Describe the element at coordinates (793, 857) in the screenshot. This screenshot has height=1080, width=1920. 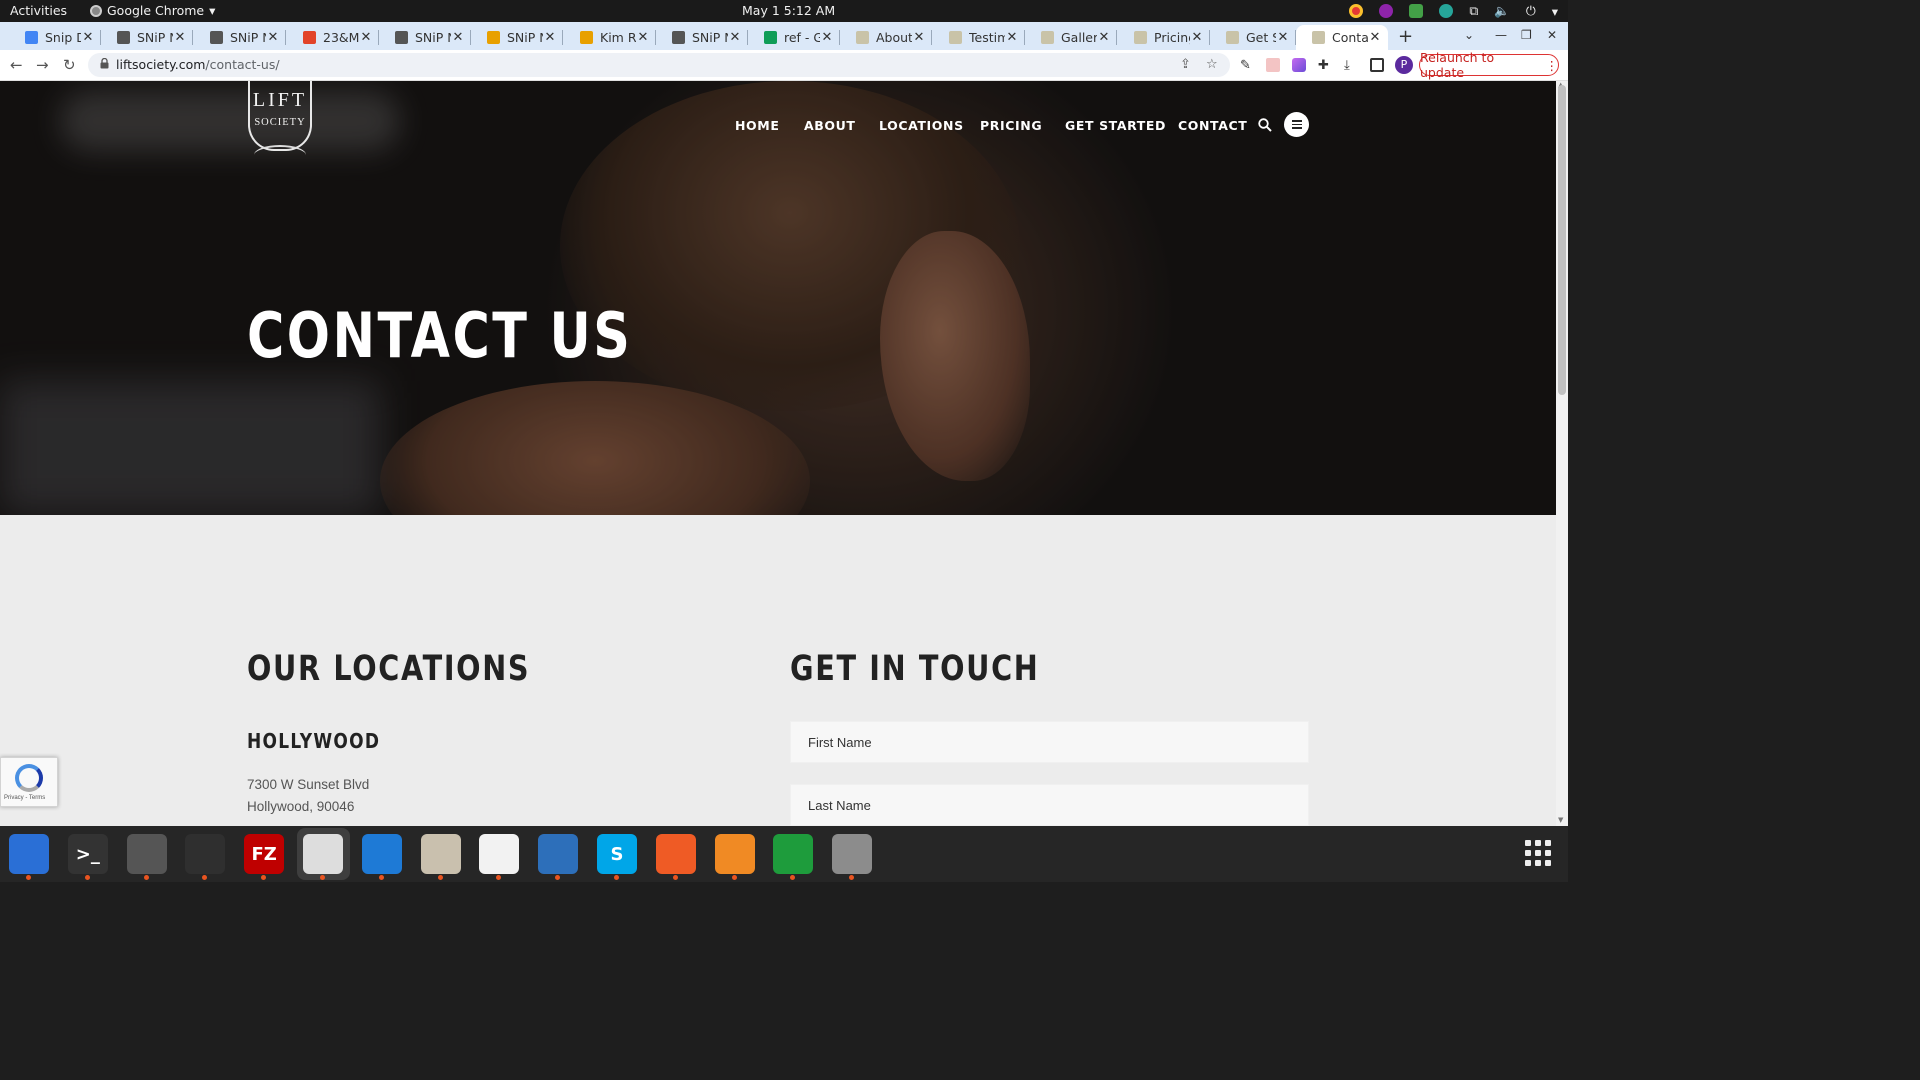
I see `calc-sheets-icon` at that location.